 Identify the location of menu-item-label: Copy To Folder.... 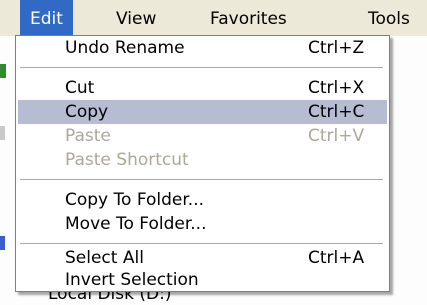
(135, 200).